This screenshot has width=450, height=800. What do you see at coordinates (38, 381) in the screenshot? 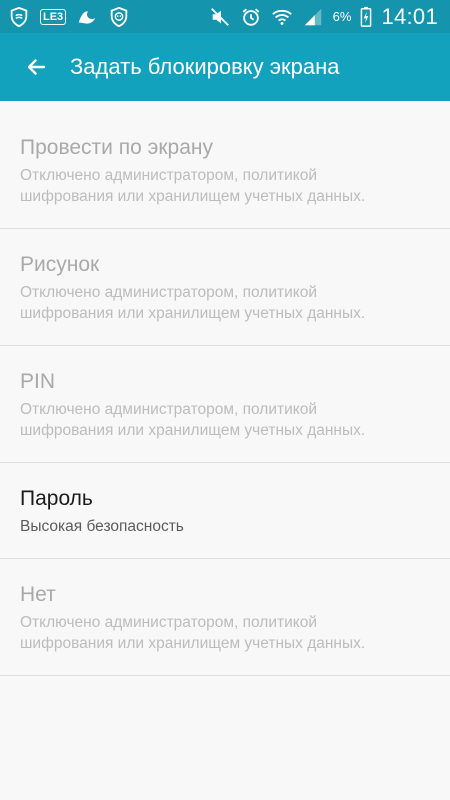
I see `option-title: PIN` at bounding box center [38, 381].